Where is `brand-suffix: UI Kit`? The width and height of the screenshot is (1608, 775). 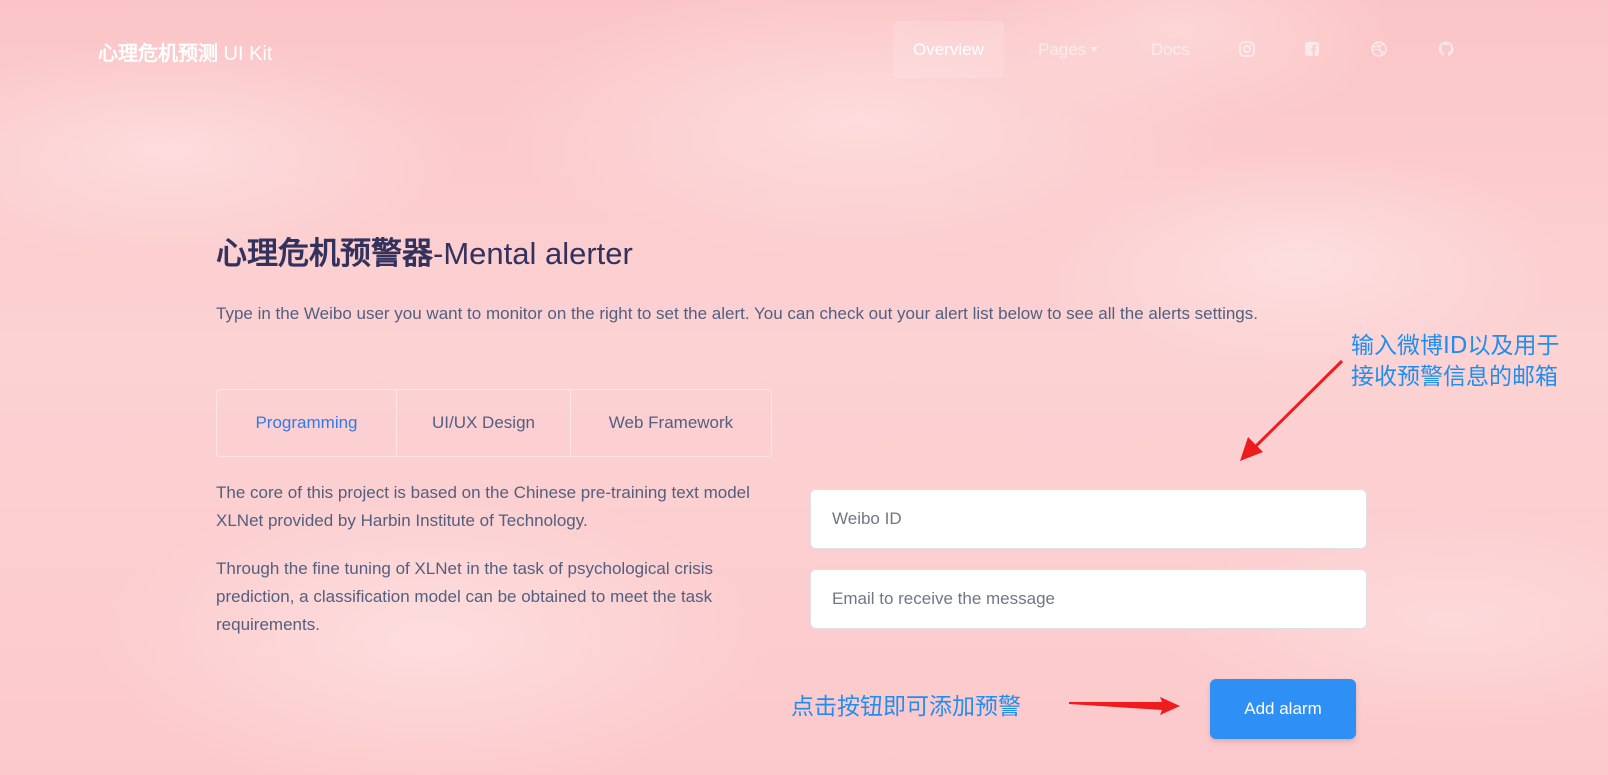 brand-suffix: UI Kit is located at coordinates (245, 54).